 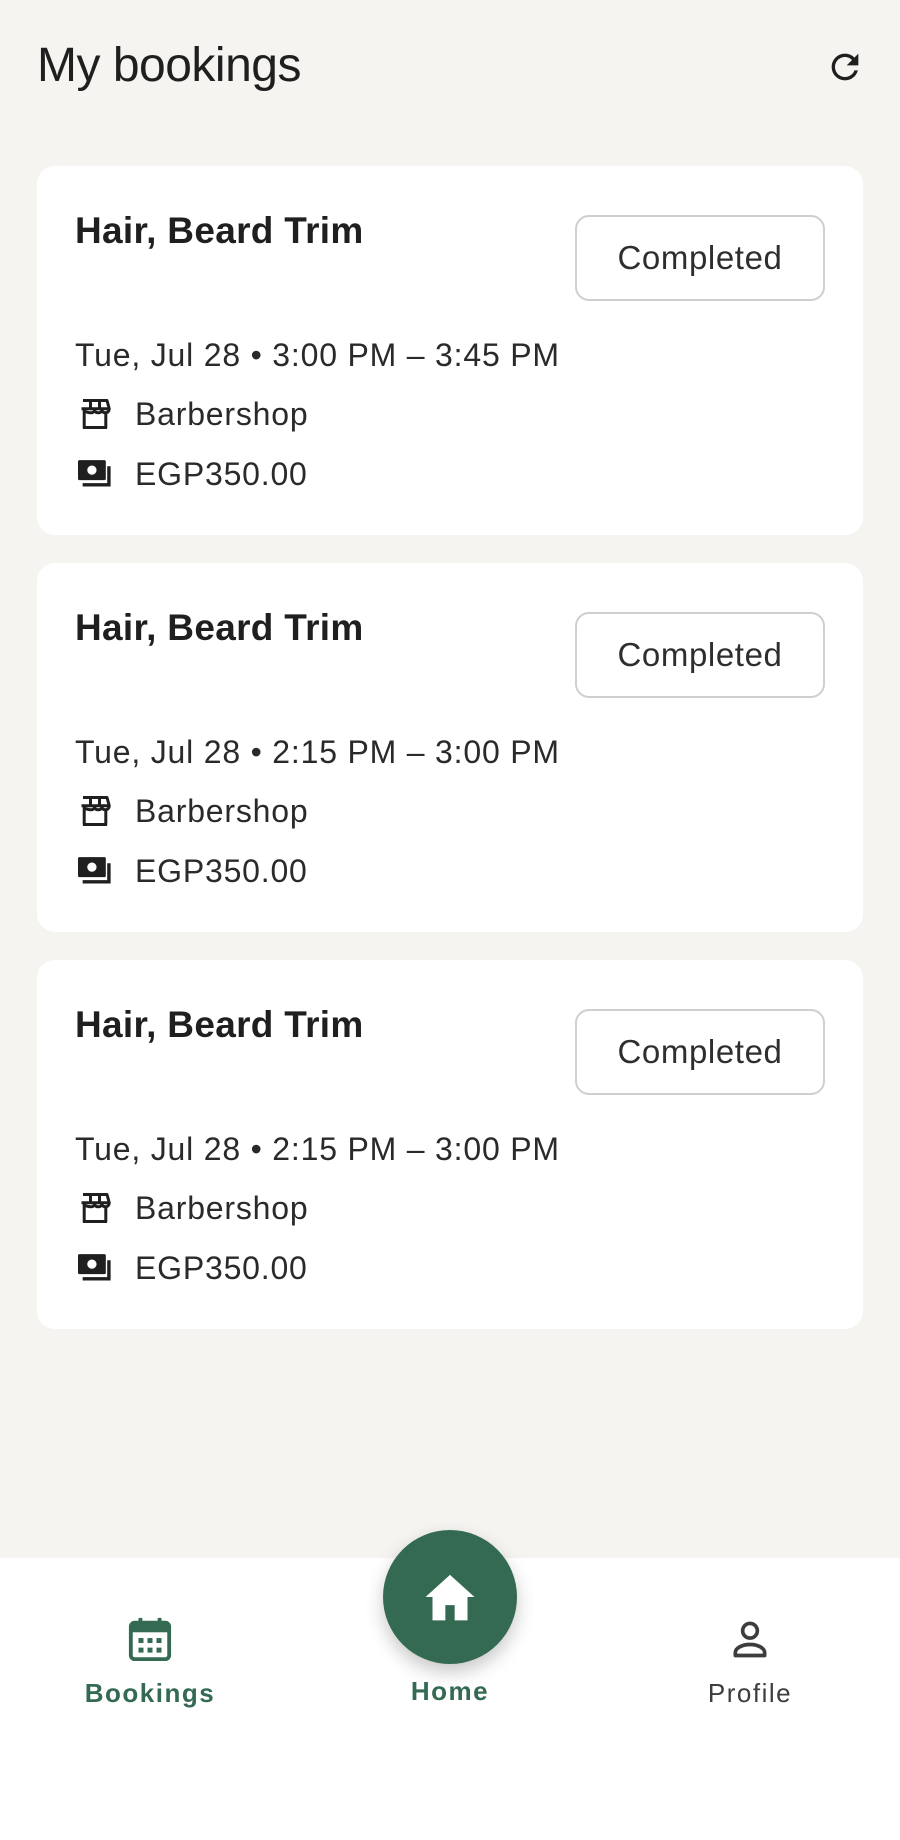 I want to click on home-button, so click(x=450, y=1597).